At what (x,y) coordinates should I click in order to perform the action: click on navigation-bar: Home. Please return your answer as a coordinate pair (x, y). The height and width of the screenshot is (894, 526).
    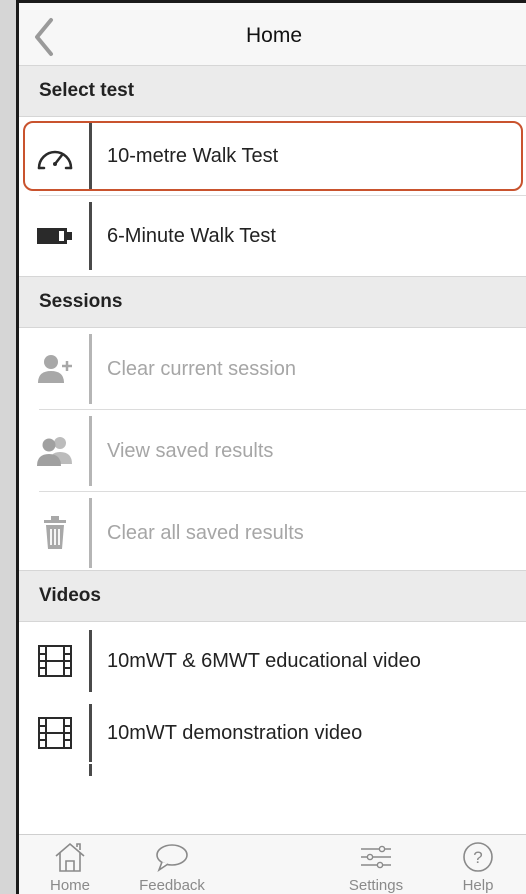
    Looking at the image, I should click on (272, 34).